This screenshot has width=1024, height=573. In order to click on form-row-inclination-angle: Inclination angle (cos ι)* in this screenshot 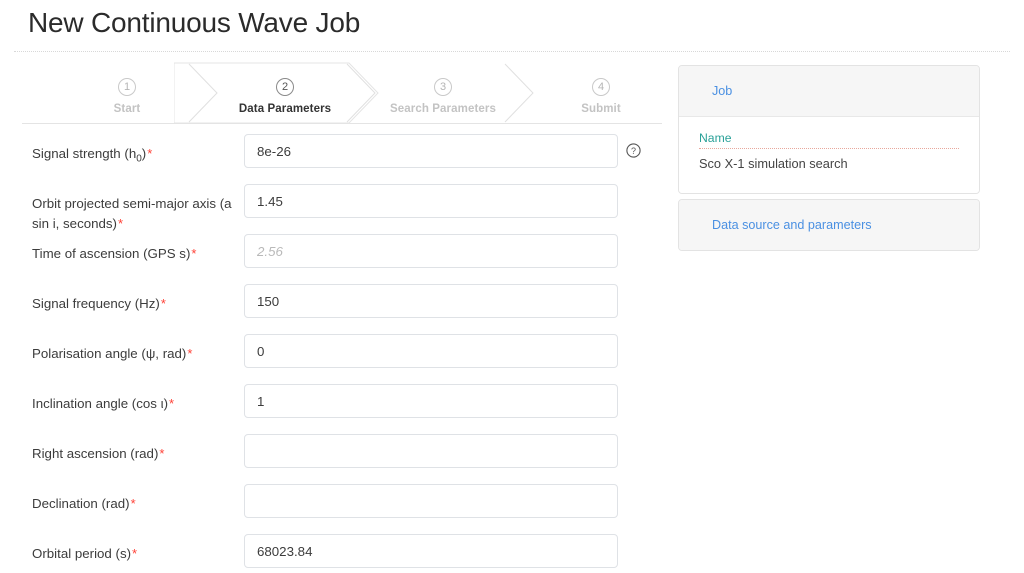, I will do `click(330, 407)`.